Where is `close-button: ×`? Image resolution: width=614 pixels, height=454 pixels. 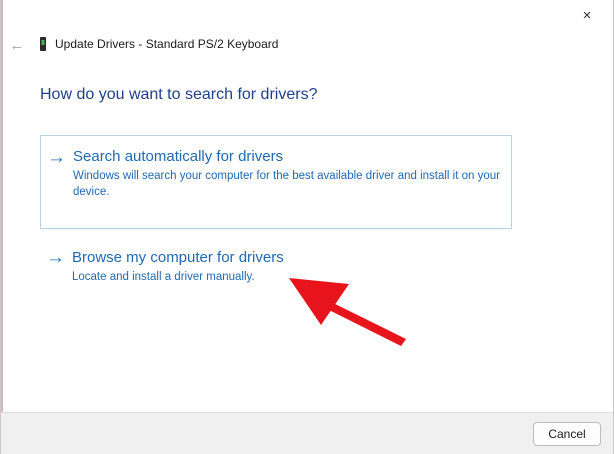
close-button: × is located at coordinates (587, 15).